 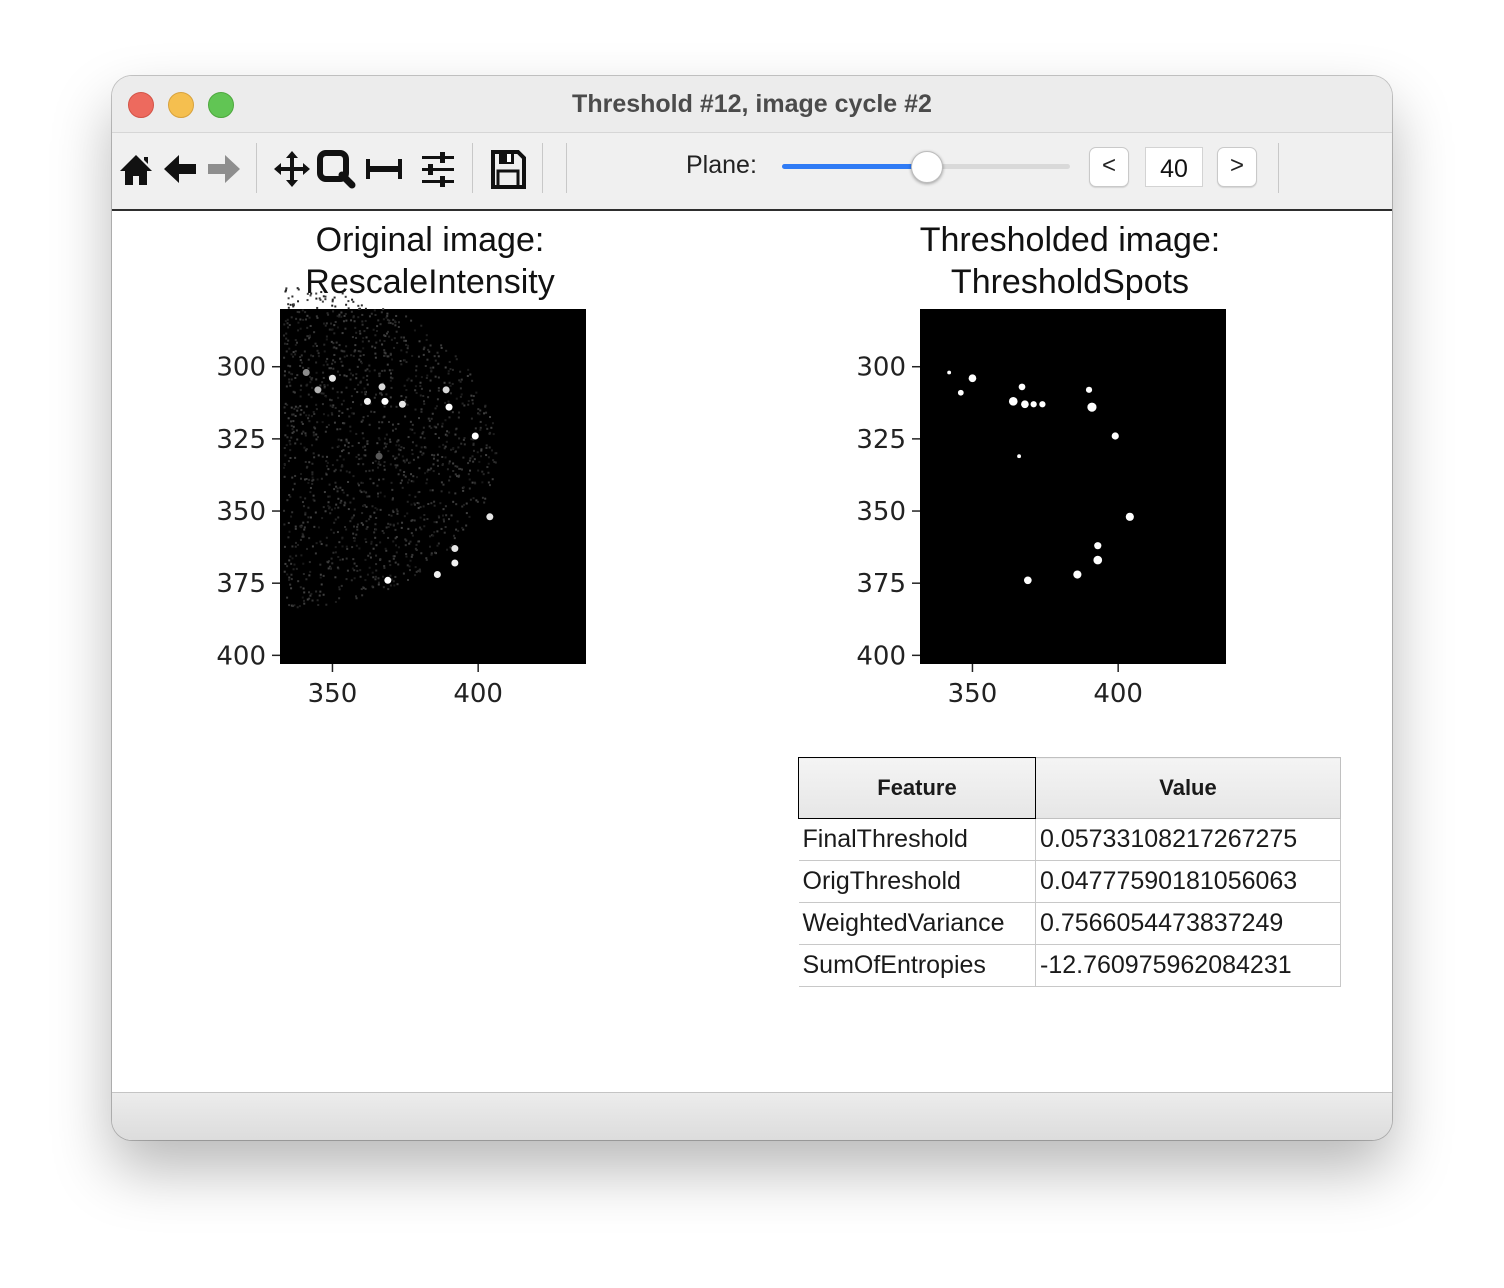 I want to click on thresholded-spot, so click(x=1089, y=389).